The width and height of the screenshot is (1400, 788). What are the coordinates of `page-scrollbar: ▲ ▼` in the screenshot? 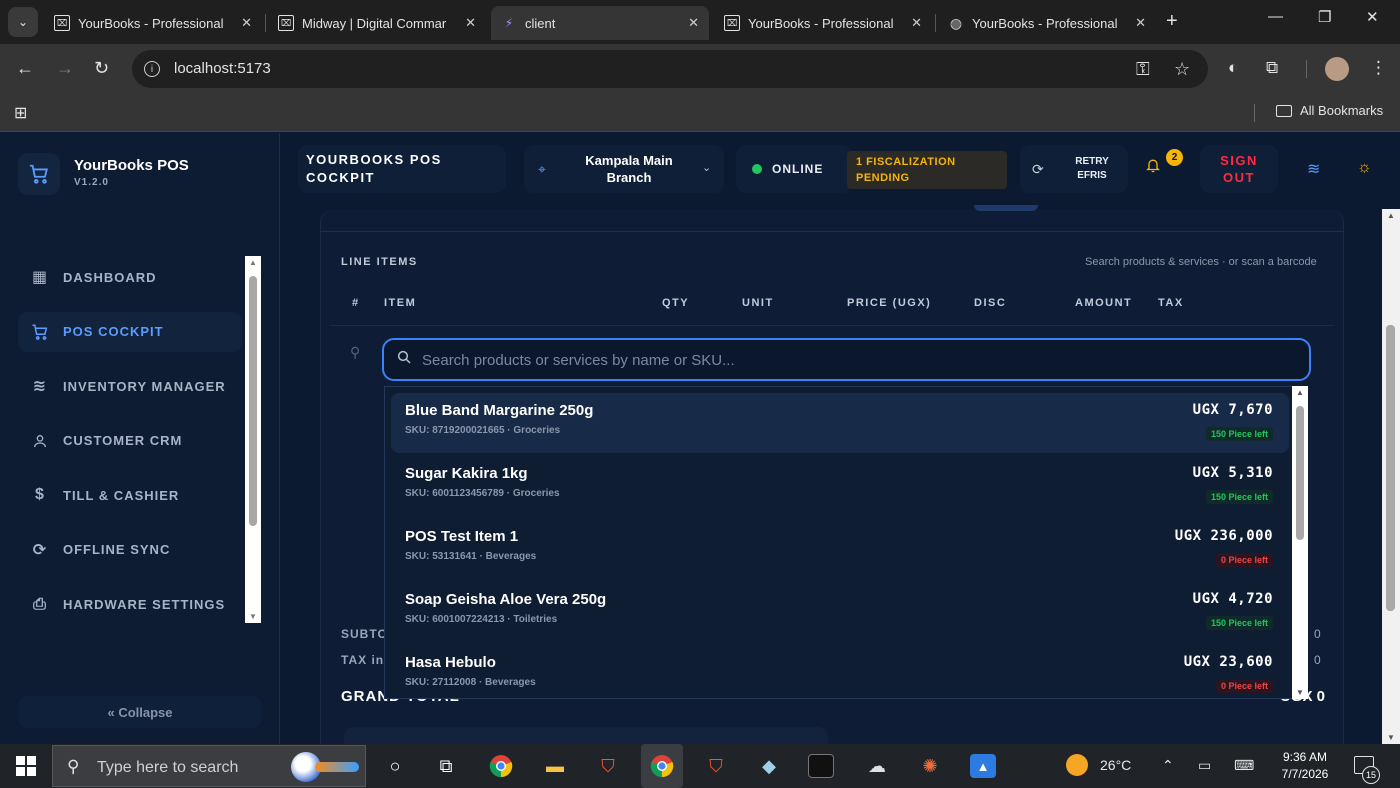 It's located at (1391, 476).